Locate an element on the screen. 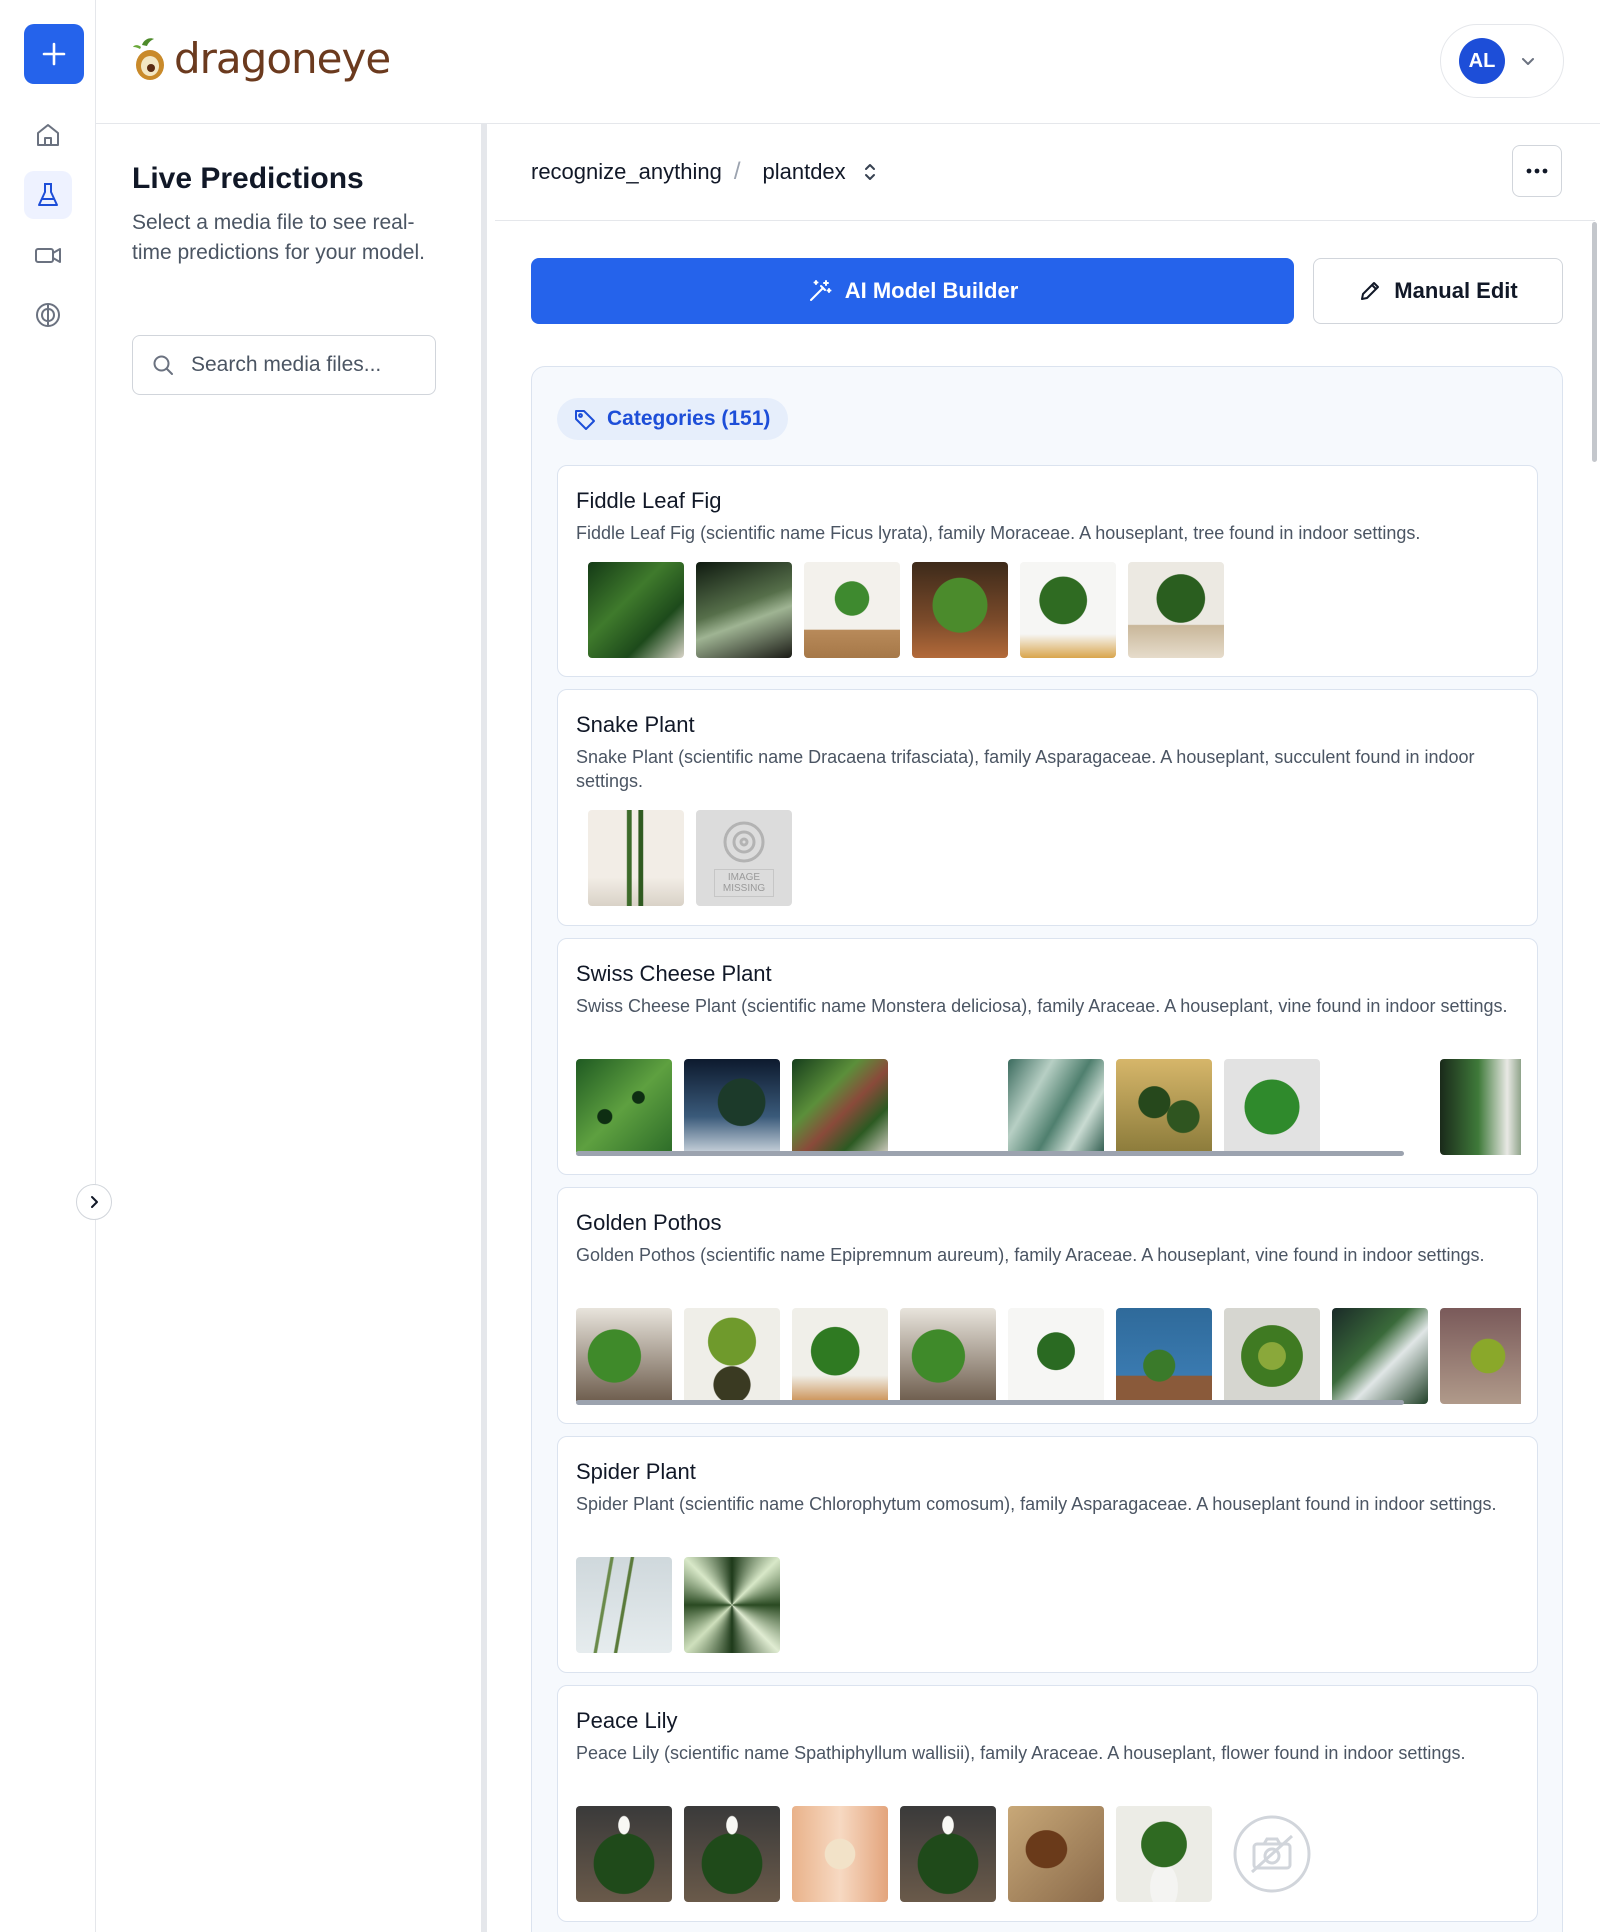 The height and width of the screenshot is (1932, 1600). breadcrumb: recognize_anything / plantdex is located at coordinates (705, 172).